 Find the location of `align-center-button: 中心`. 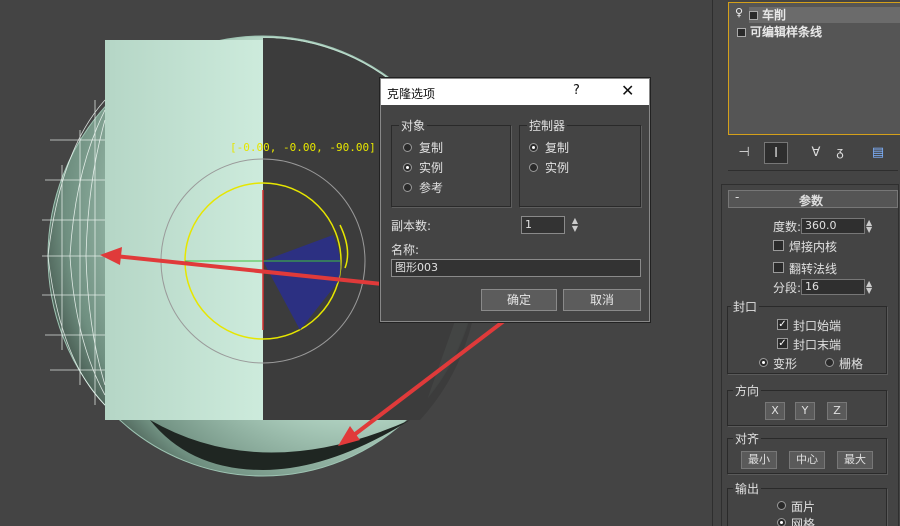

align-center-button: 中心 is located at coordinates (807, 460).